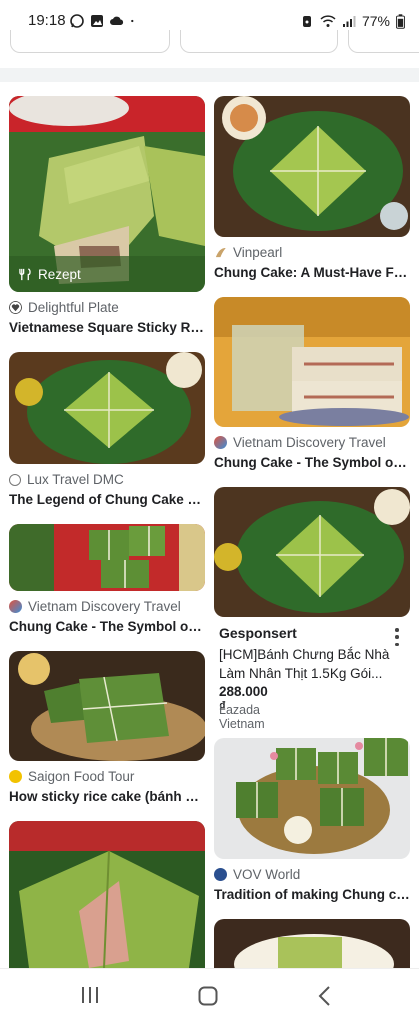  What do you see at coordinates (15, 479) in the screenshot?
I see `globe-favicon-icon` at bounding box center [15, 479].